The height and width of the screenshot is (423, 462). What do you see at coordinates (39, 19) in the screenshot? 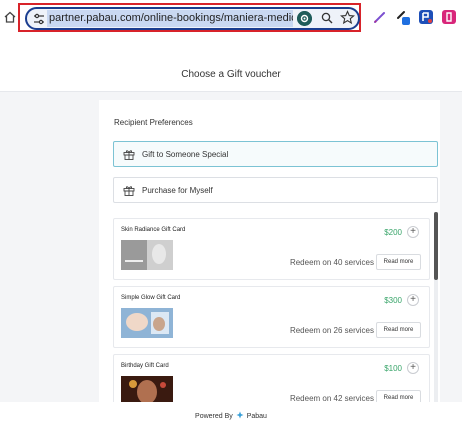
I see `site-settings-icon` at bounding box center [39, 19].